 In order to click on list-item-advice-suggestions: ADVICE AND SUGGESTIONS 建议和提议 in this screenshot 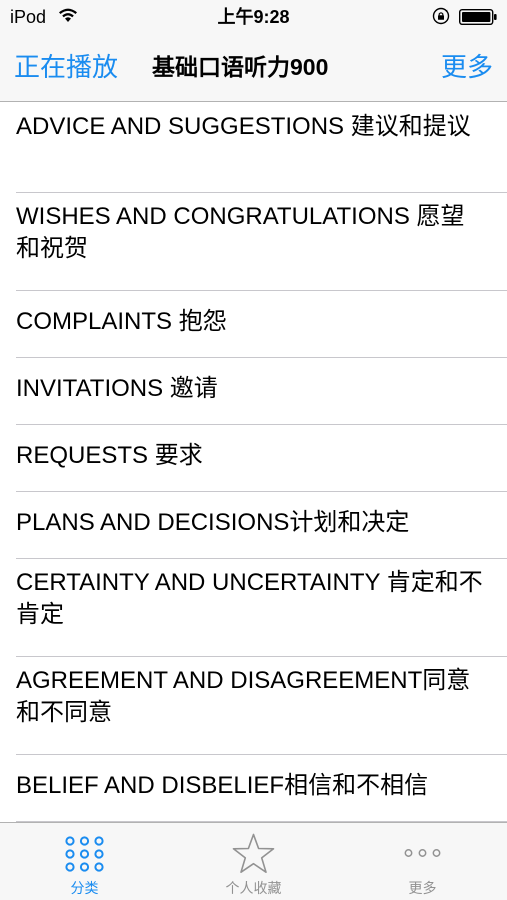, I will do `click(253, 147)`.